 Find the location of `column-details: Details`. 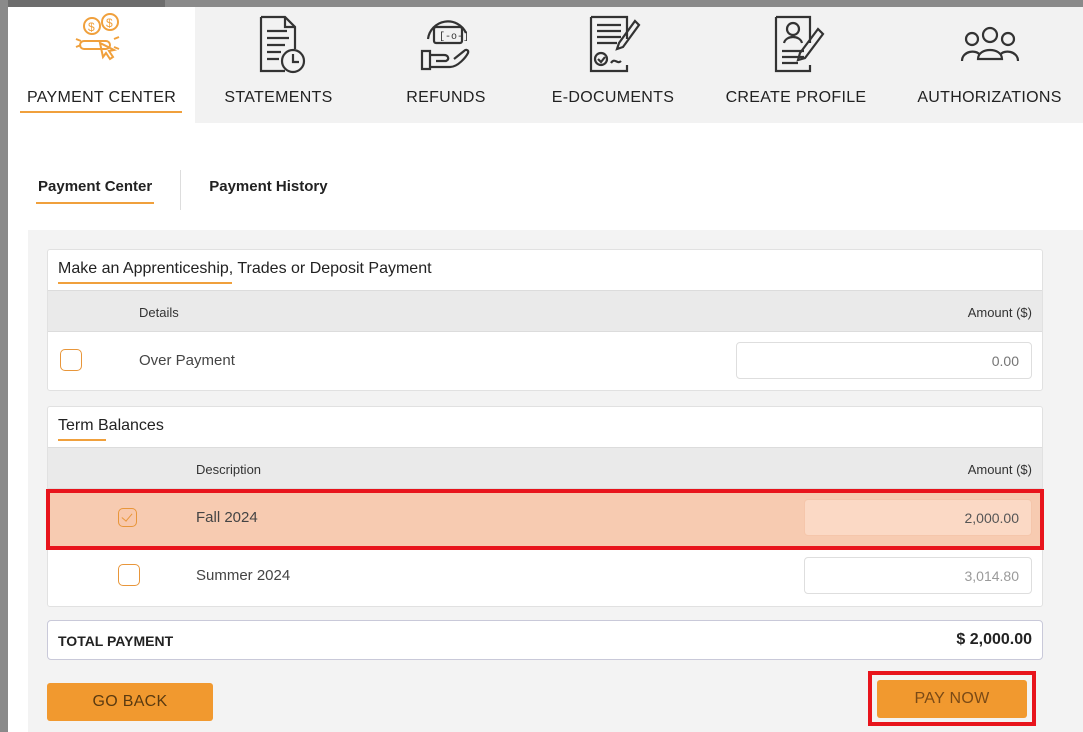

column-details: Details is located at coordinates (159, 312).